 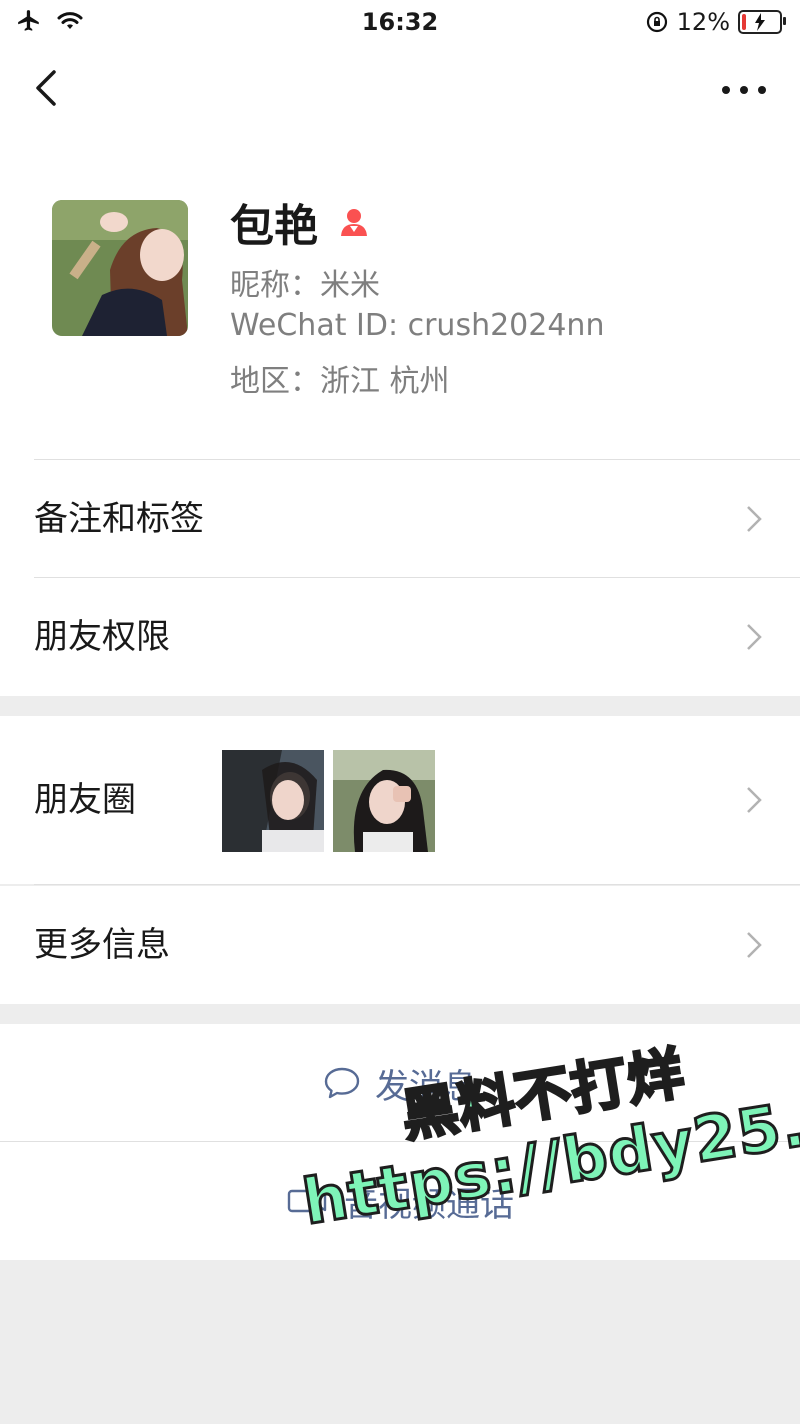 I want to click on more-info-label: 更多信息, so click(x=102, y=945).